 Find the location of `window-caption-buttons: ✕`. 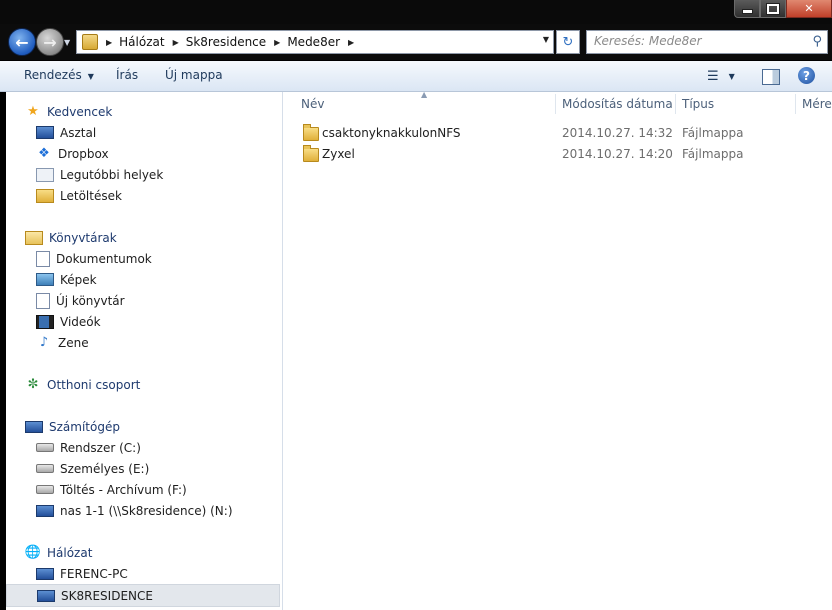

window-caption-buttons: ✕ is located at coordinates (783, 9).